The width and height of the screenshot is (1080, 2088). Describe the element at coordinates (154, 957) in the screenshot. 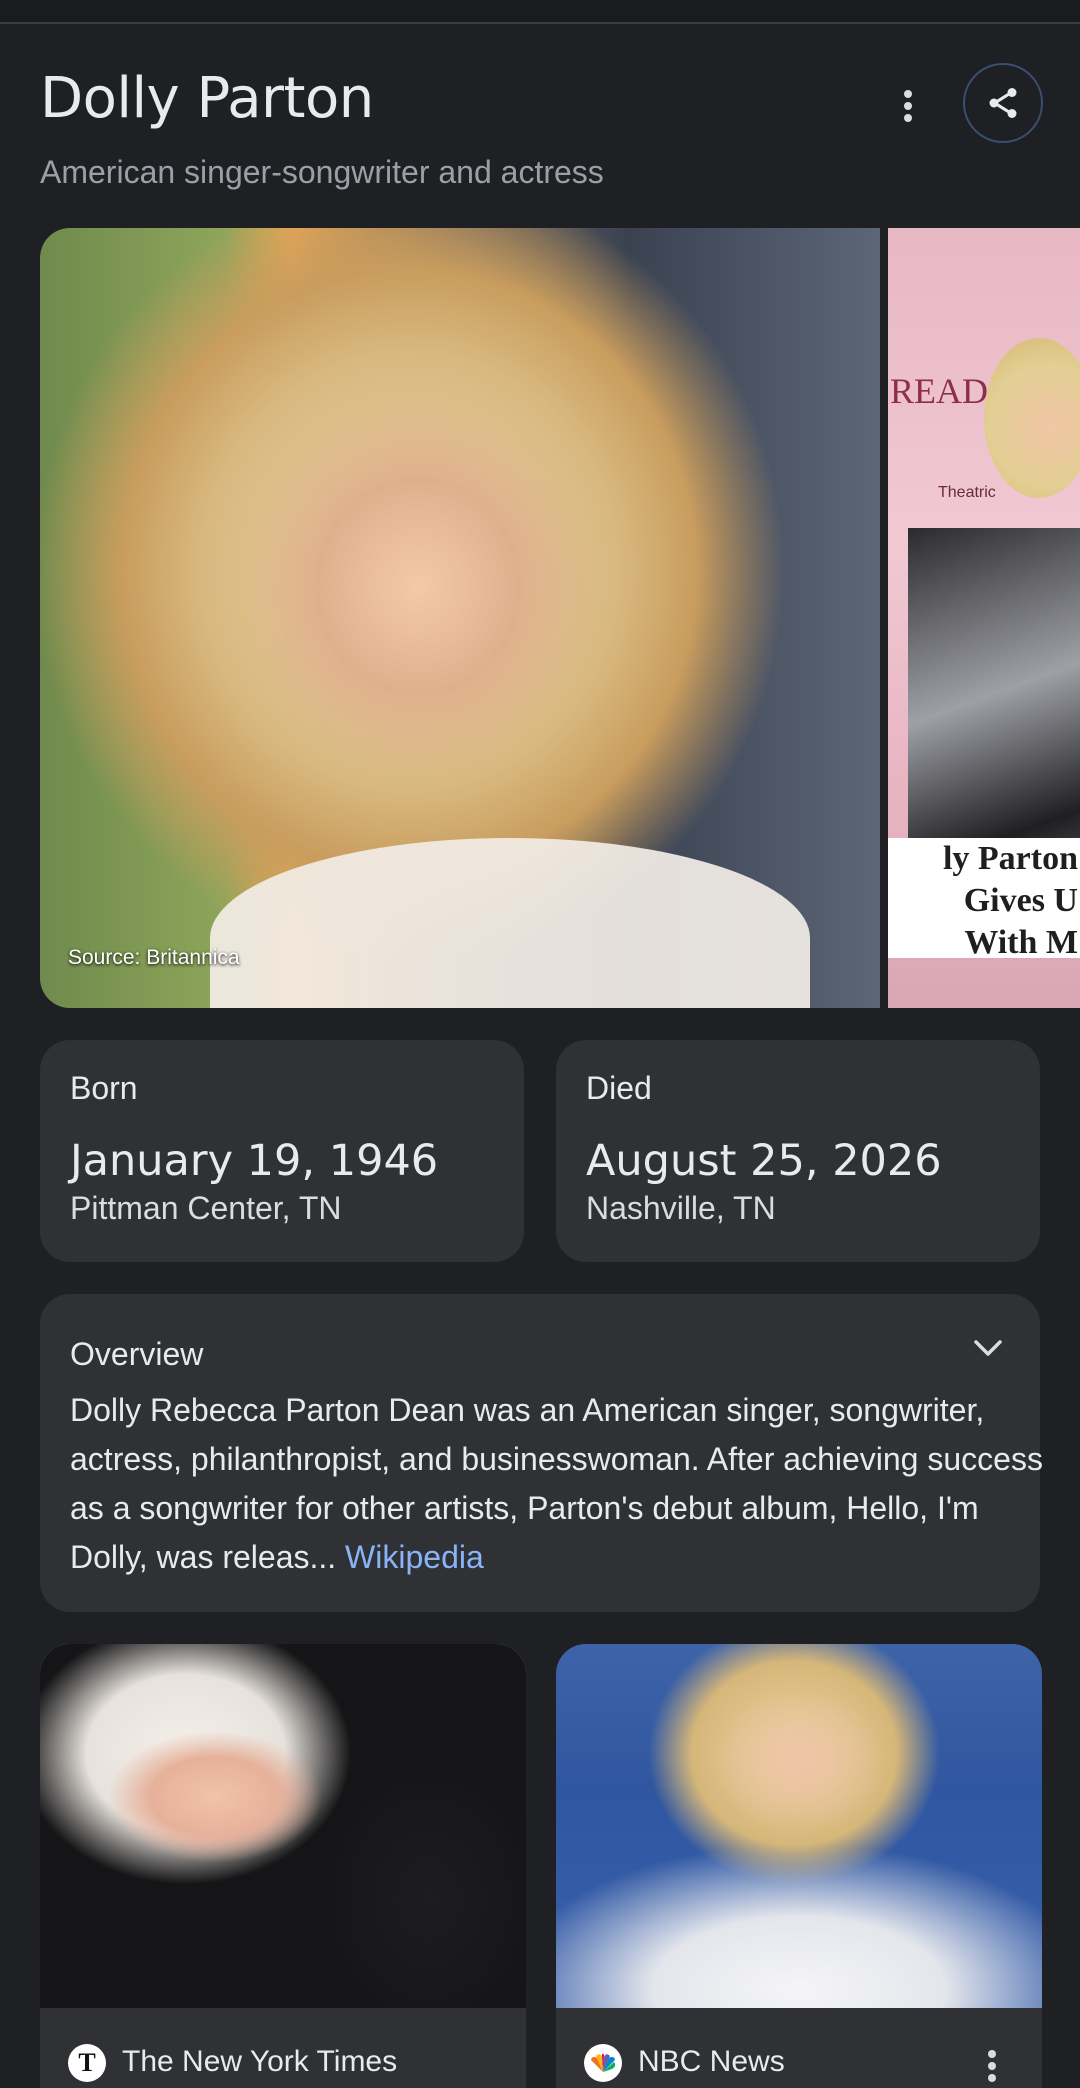

I see `image-source-label: Source: Britannica` at that location.